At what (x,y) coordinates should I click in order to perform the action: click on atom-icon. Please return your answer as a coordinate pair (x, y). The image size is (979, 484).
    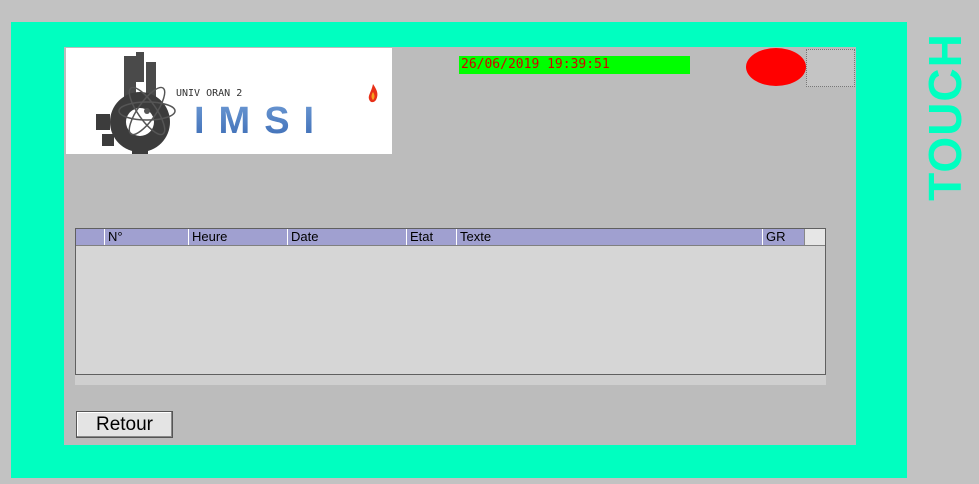
    Looking at the image, I should click on (147, 111).